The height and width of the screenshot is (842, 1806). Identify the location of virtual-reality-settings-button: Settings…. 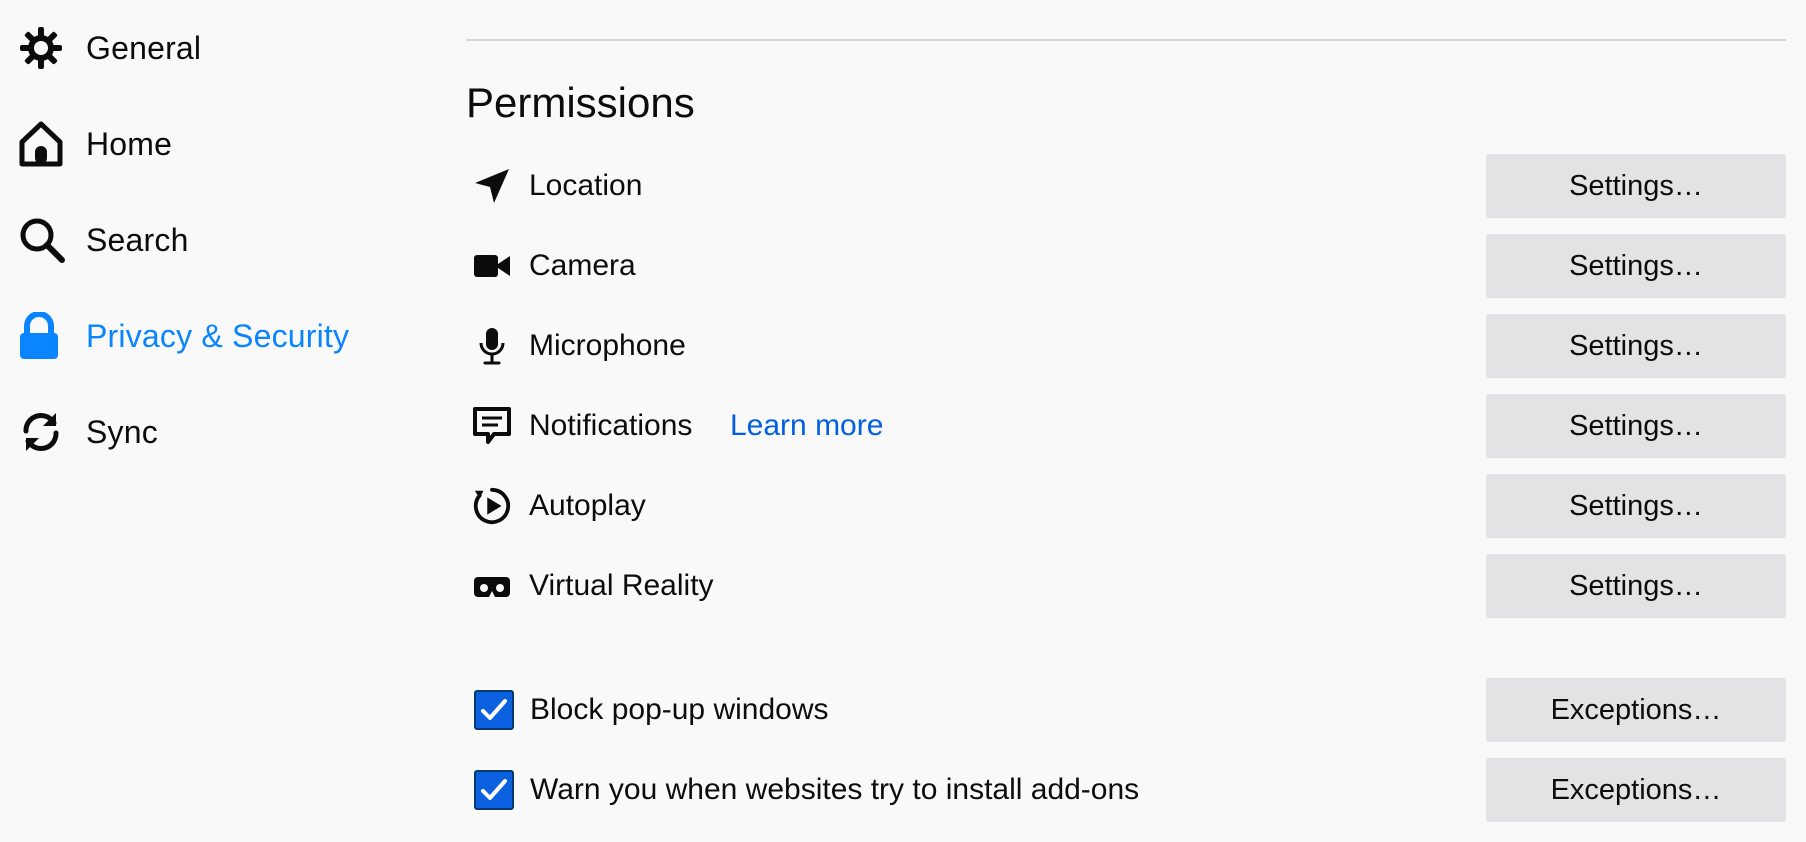
(1636, 586).